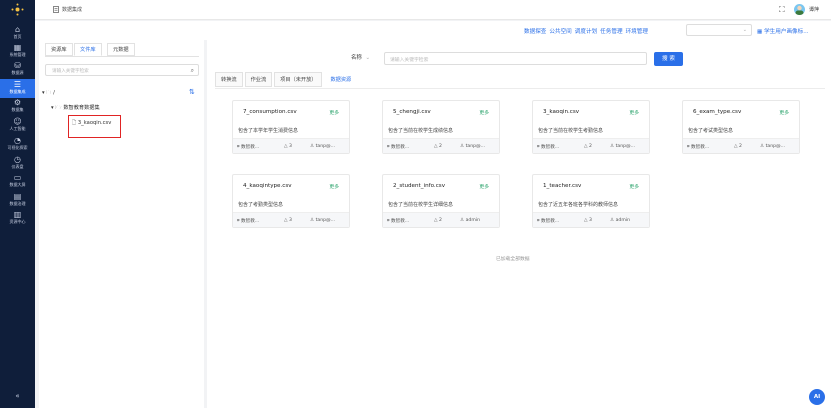 The height and width of the screenshot is (408, 831). I want to click on tab-main-3: 数据资源, so click(341, 79).